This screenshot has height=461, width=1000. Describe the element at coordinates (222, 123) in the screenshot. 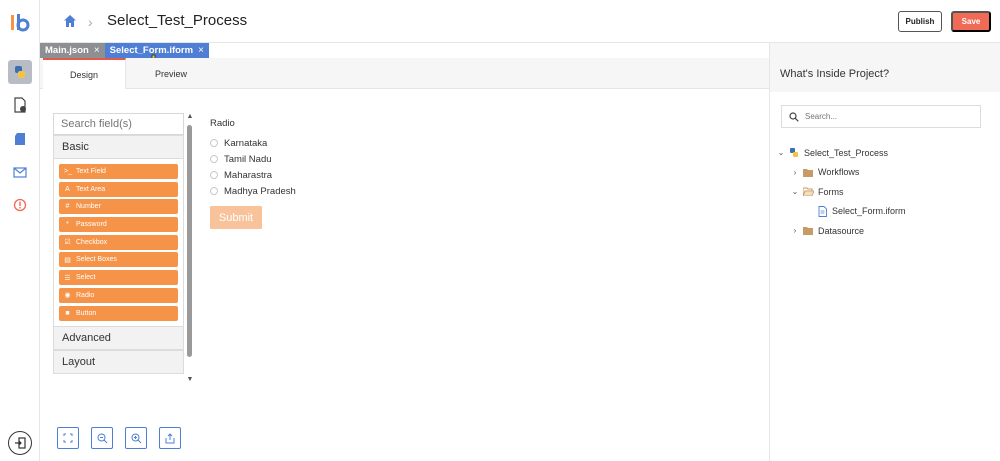

I see `radio-group-label: Radio` at that location.